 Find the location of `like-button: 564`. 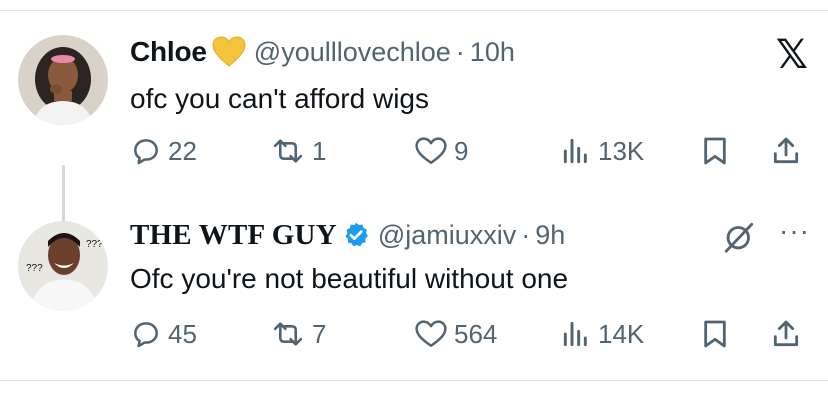

like-button: 564 is located at coordinates (455, 334).